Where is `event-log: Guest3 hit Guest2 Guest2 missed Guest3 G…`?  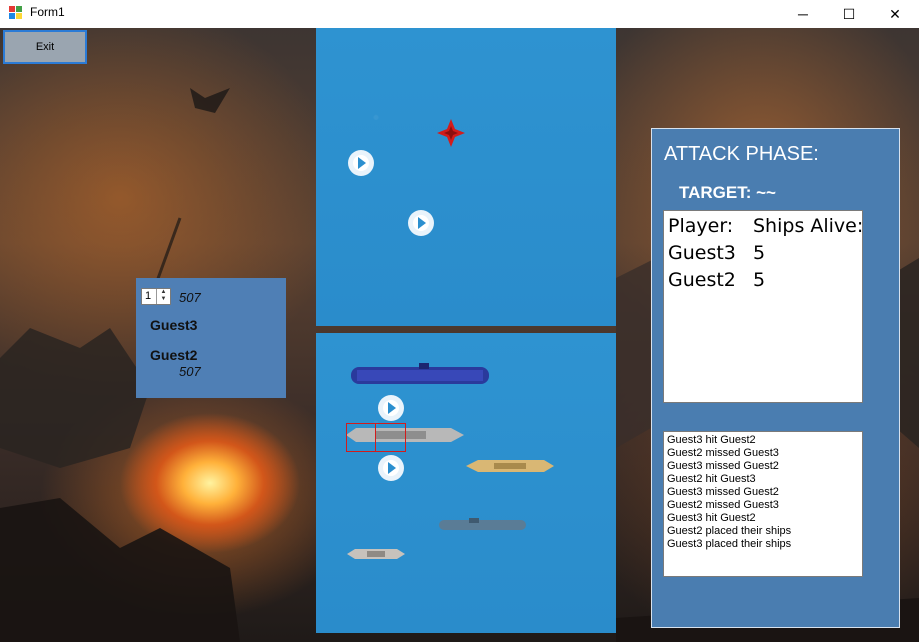
event-log: Guest3 hit Guest2 Guest2 missed Guest3 G… is located at coordinates (763, 504).